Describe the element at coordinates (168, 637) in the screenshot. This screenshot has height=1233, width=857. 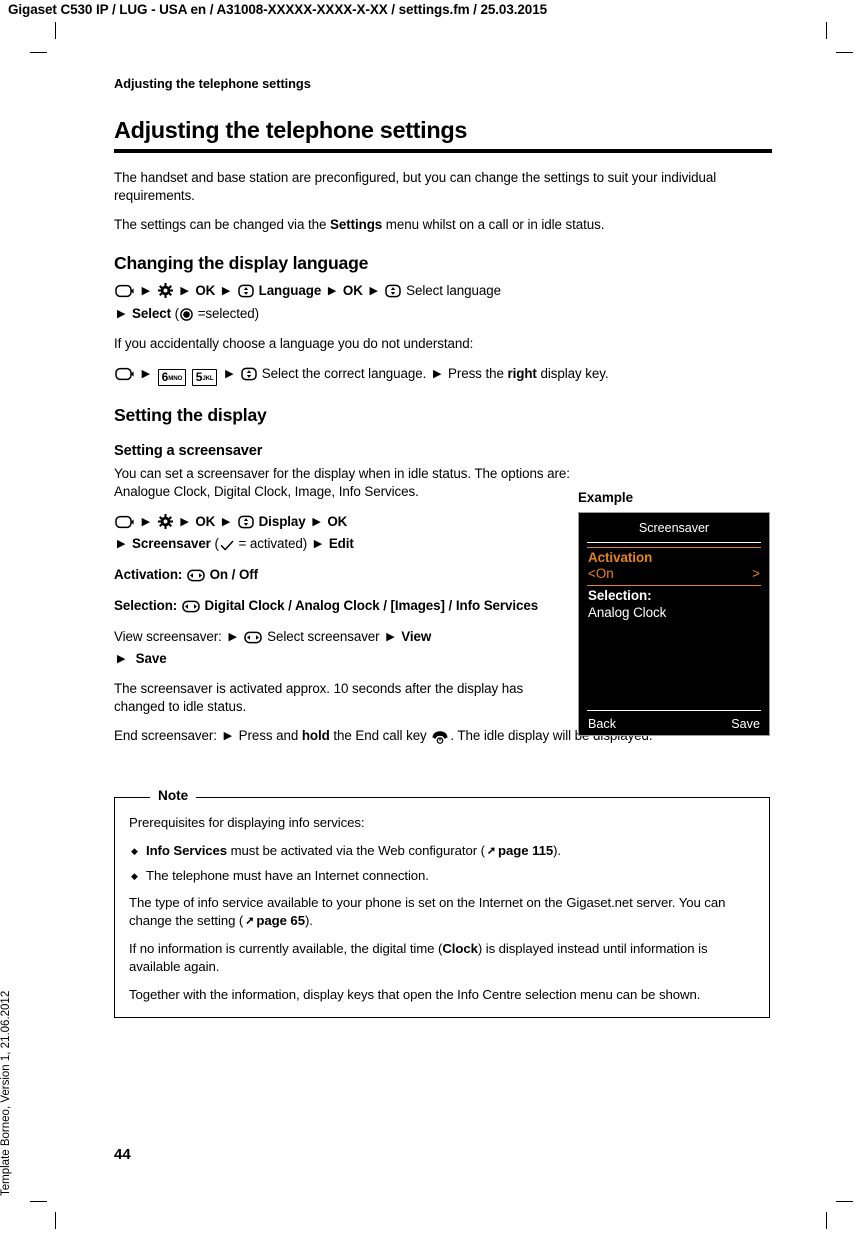
I see `view-screensaver-label: View screensaver:` at that location.